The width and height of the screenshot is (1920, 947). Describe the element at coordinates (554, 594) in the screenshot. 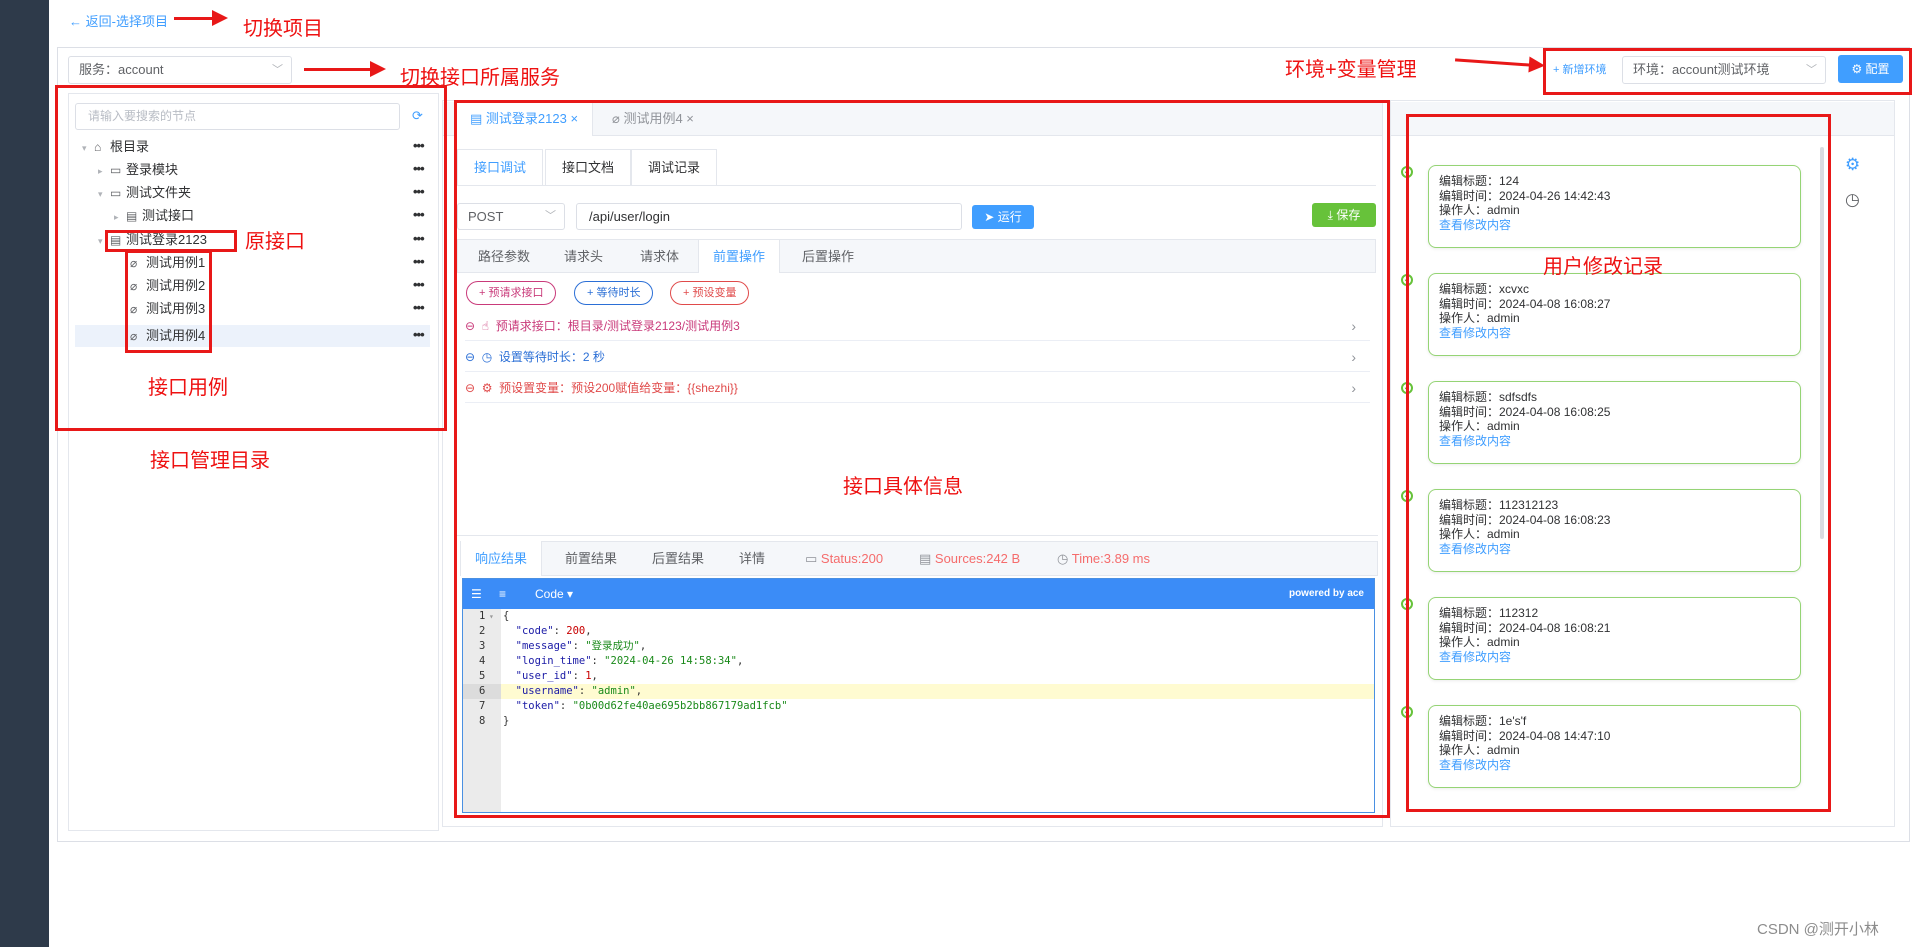

I see `editor-mode-select: Code ▾` at that location.